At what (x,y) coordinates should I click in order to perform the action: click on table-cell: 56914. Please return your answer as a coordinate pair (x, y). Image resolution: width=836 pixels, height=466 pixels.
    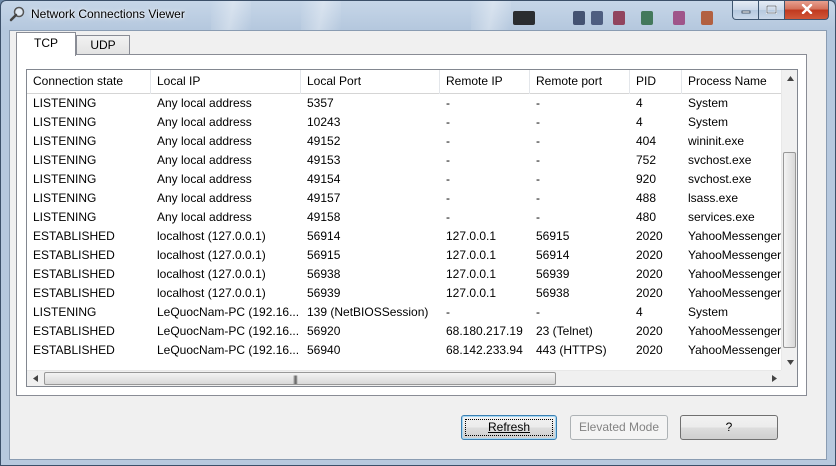
    Looking at the image, I should click on (553, 255).